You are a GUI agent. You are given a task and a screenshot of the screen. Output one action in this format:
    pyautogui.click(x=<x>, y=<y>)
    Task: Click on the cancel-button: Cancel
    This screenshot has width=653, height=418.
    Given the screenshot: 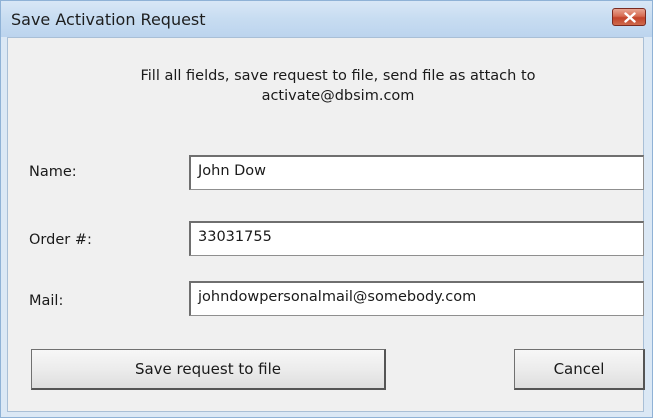 What is the action you would take?
    pyautogui.click(x=579, y=369)
    